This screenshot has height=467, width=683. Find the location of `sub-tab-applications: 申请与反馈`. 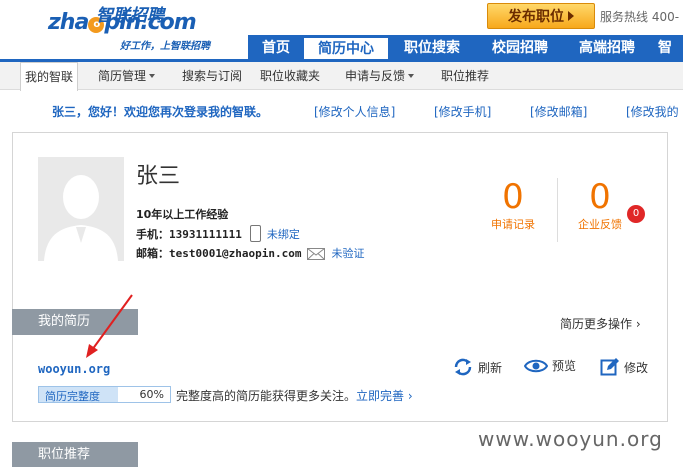

sub-tab-applications: 申请与反馈 is located at coordinates (380, 76).